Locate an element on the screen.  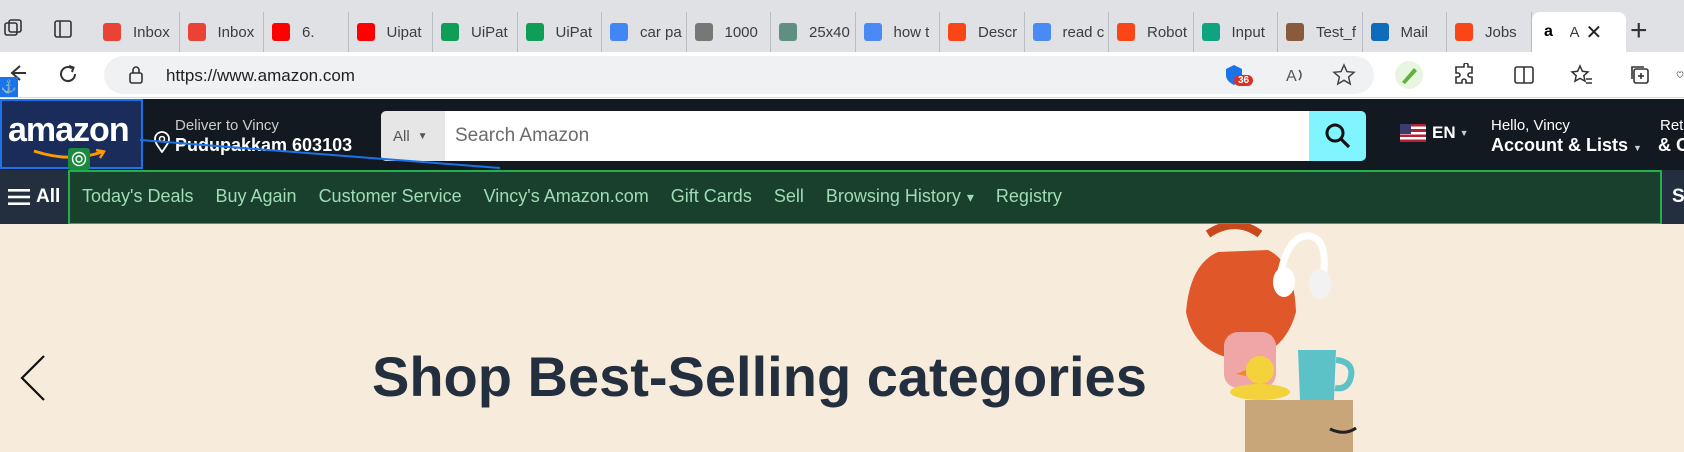
outlook-icon is located at coordinates (1379, 32).